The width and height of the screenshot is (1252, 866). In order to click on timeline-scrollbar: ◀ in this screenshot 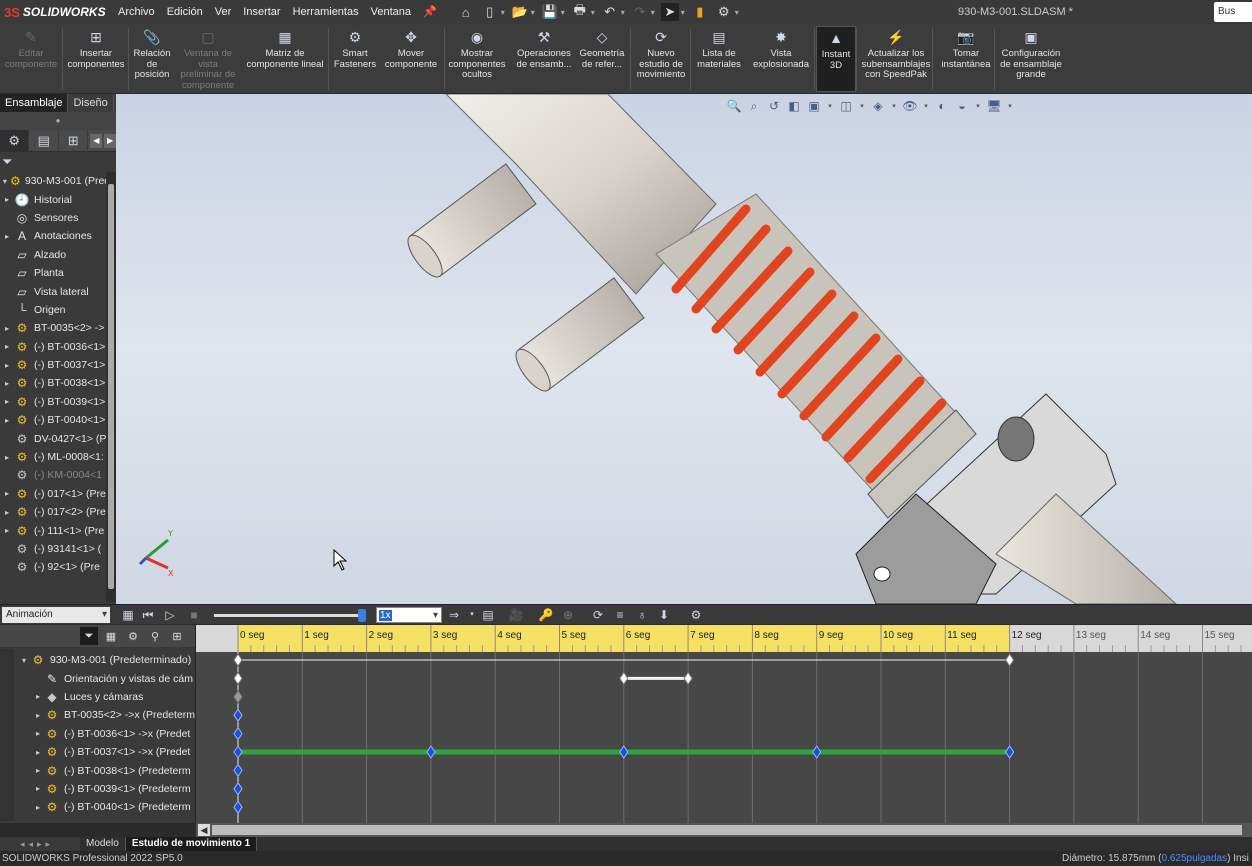, I will do `click(724, 830)`.